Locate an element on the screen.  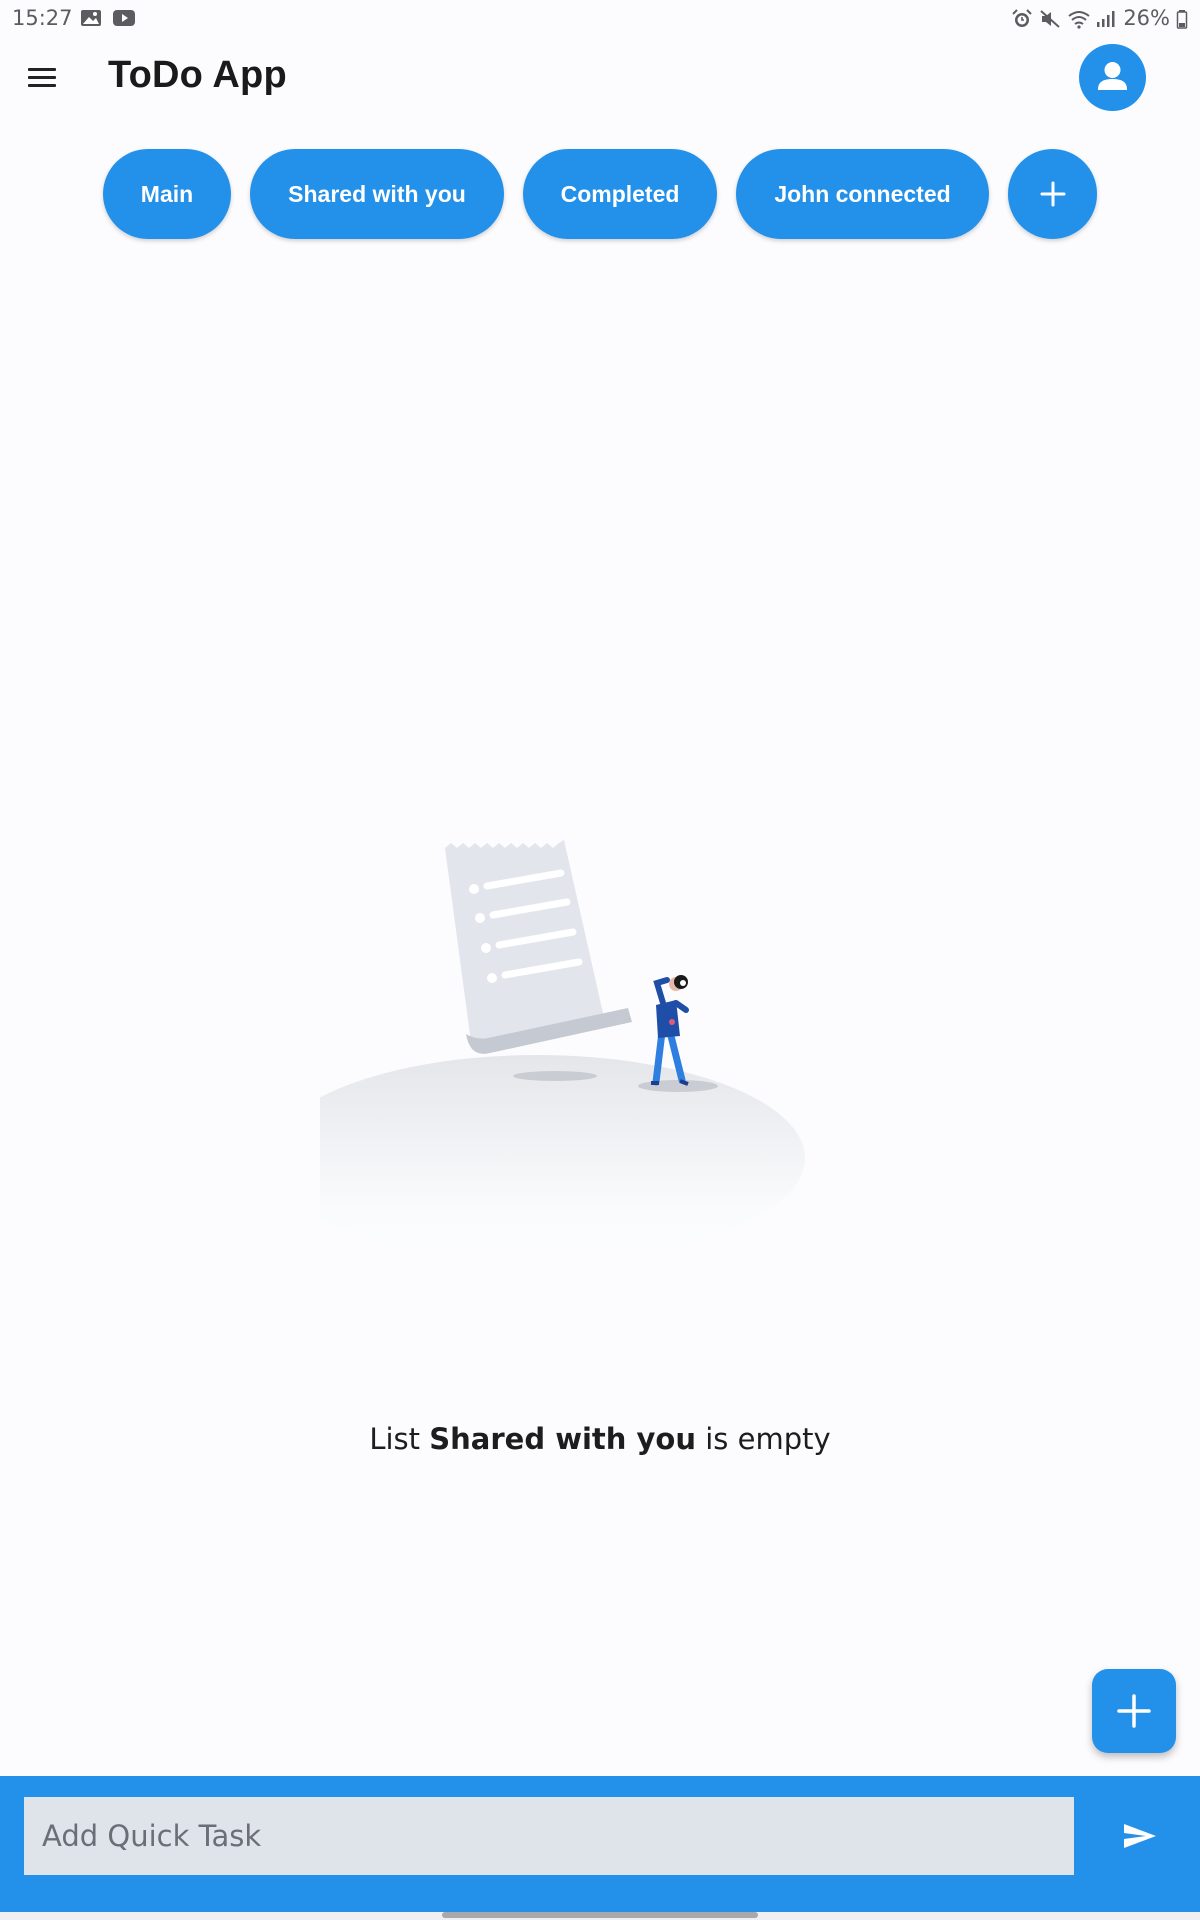
chip-completed: Completed is located at coordinates (620, 194).